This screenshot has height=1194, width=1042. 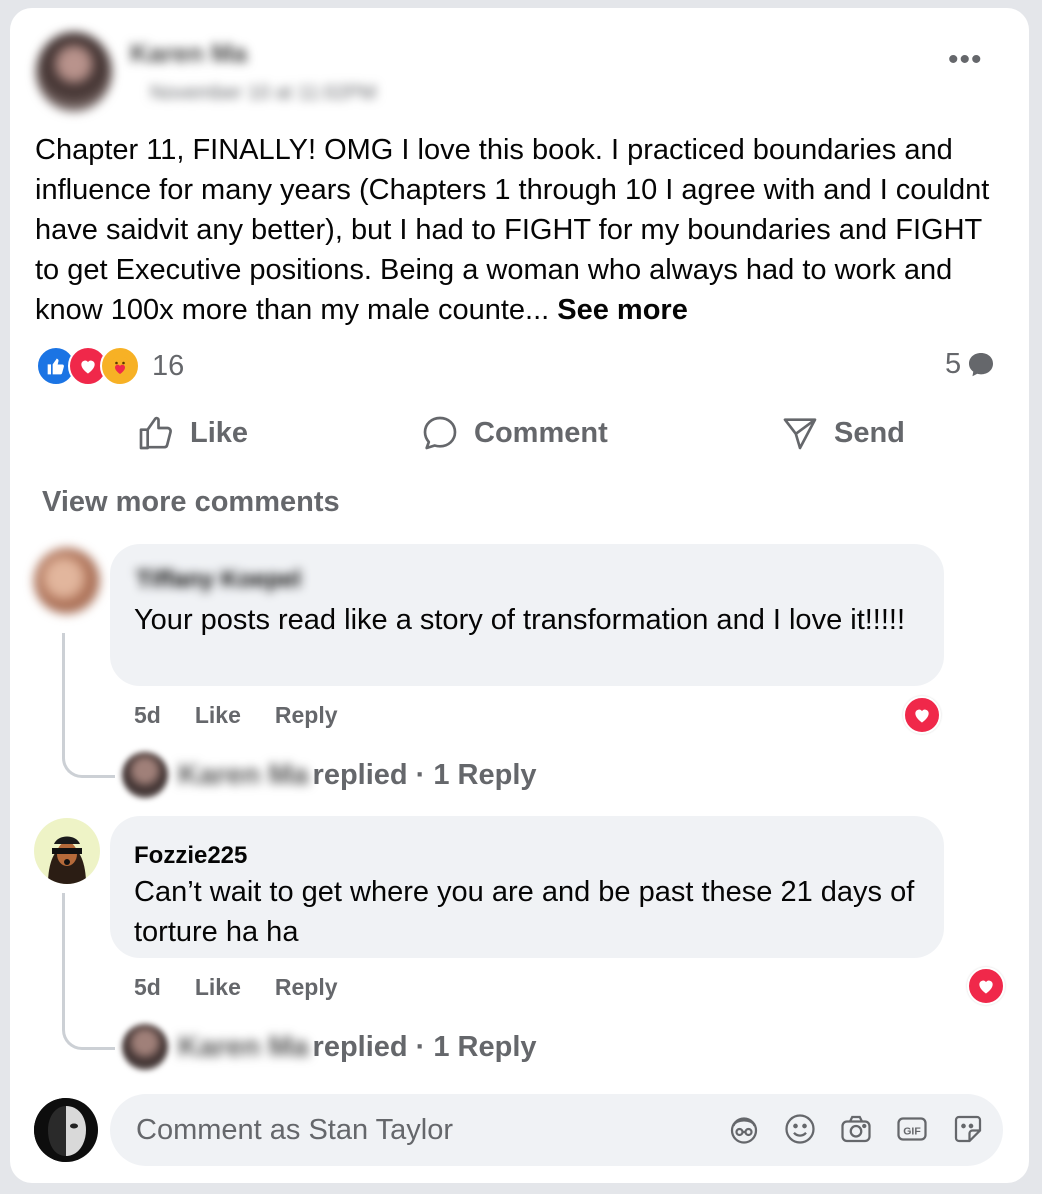 I want to click on like-button: Like, so click(x=192, y=433).